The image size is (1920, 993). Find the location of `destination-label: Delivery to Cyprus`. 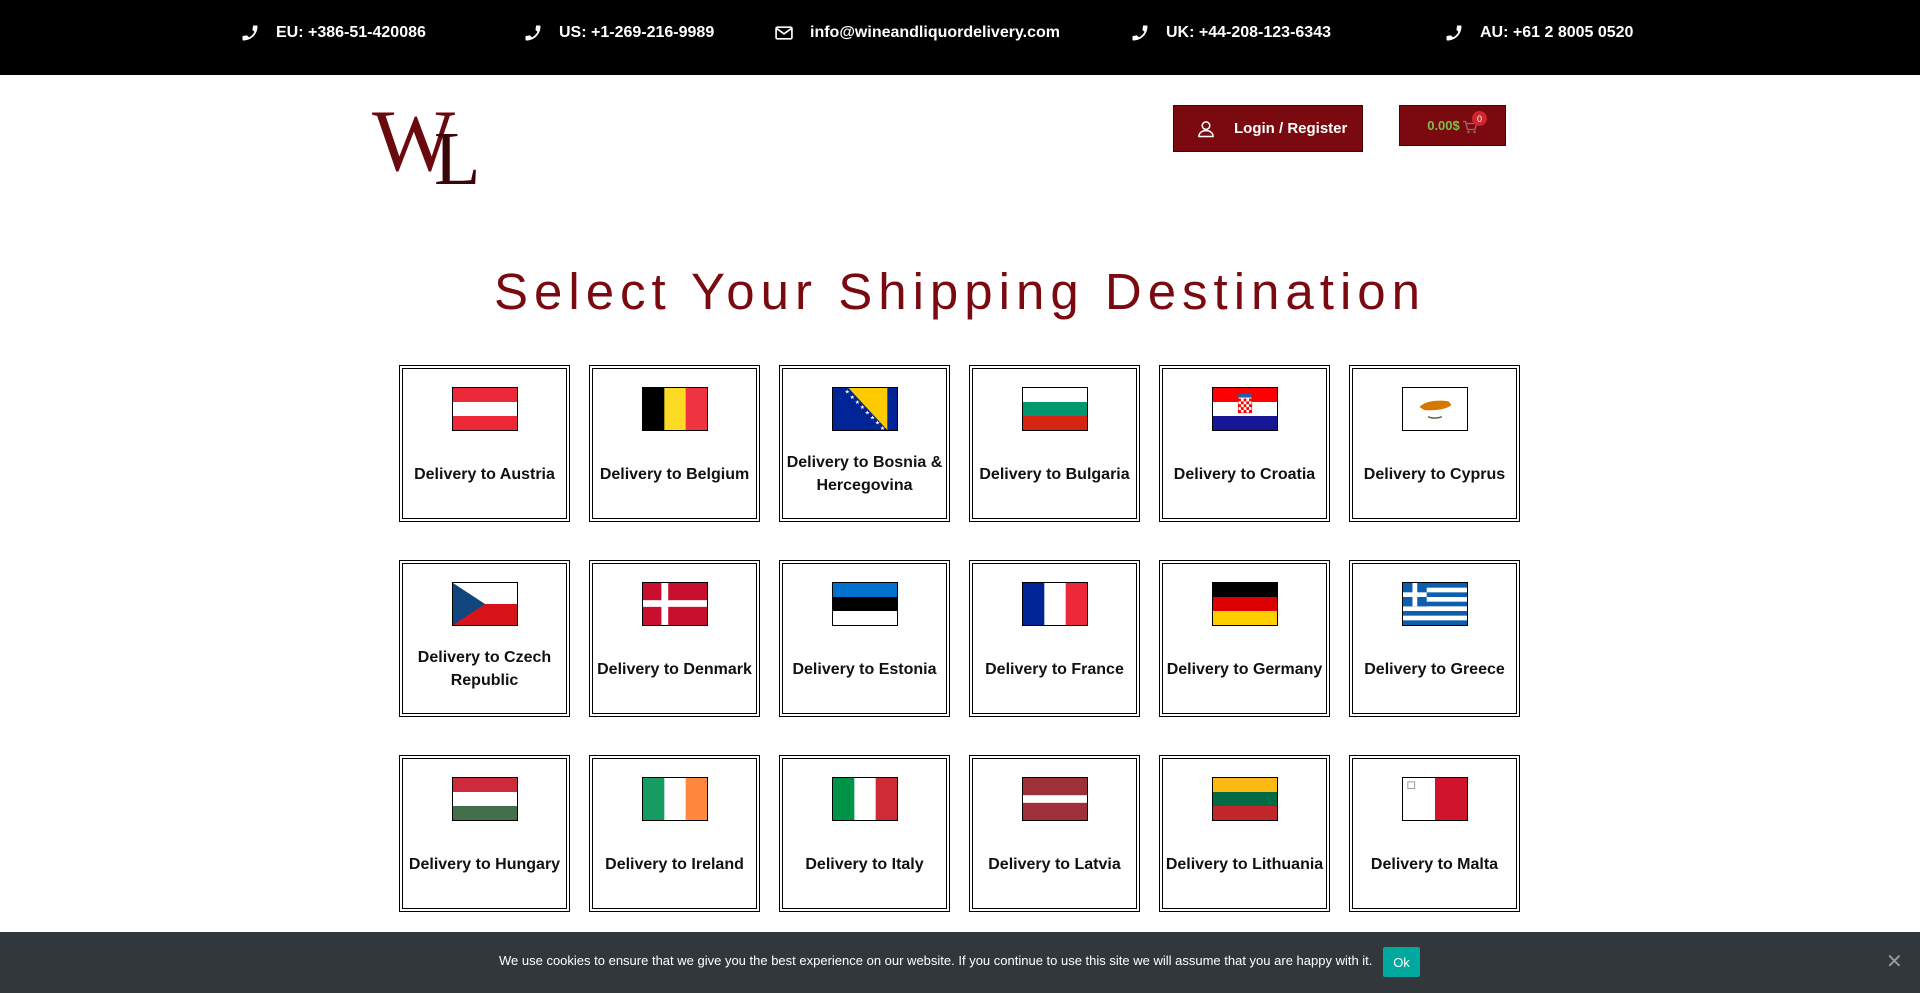

destination-label: Delivery to Cyprus is located at coordinates (1434, 474).